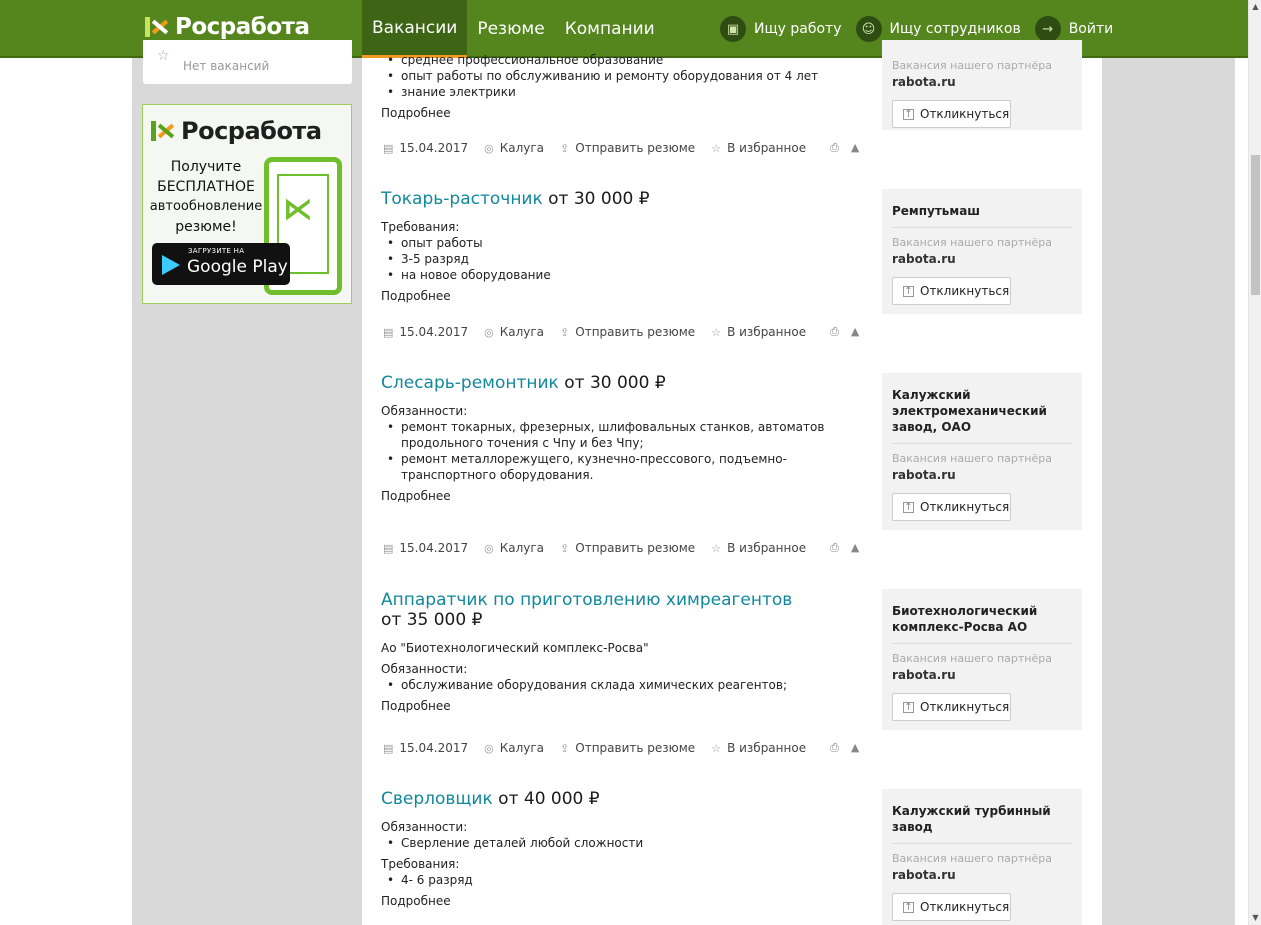  Describe the element at coordinates (462, 199) in the screenshot. I see `vacancy-title-link: Токарь-расточник` at that location.